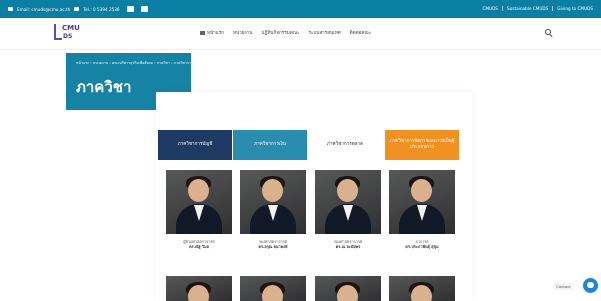  What do you see at coordinates (71, 28) in the screenshot?
I see `logo-text-top: CMU` at bounding box center [71, 28].